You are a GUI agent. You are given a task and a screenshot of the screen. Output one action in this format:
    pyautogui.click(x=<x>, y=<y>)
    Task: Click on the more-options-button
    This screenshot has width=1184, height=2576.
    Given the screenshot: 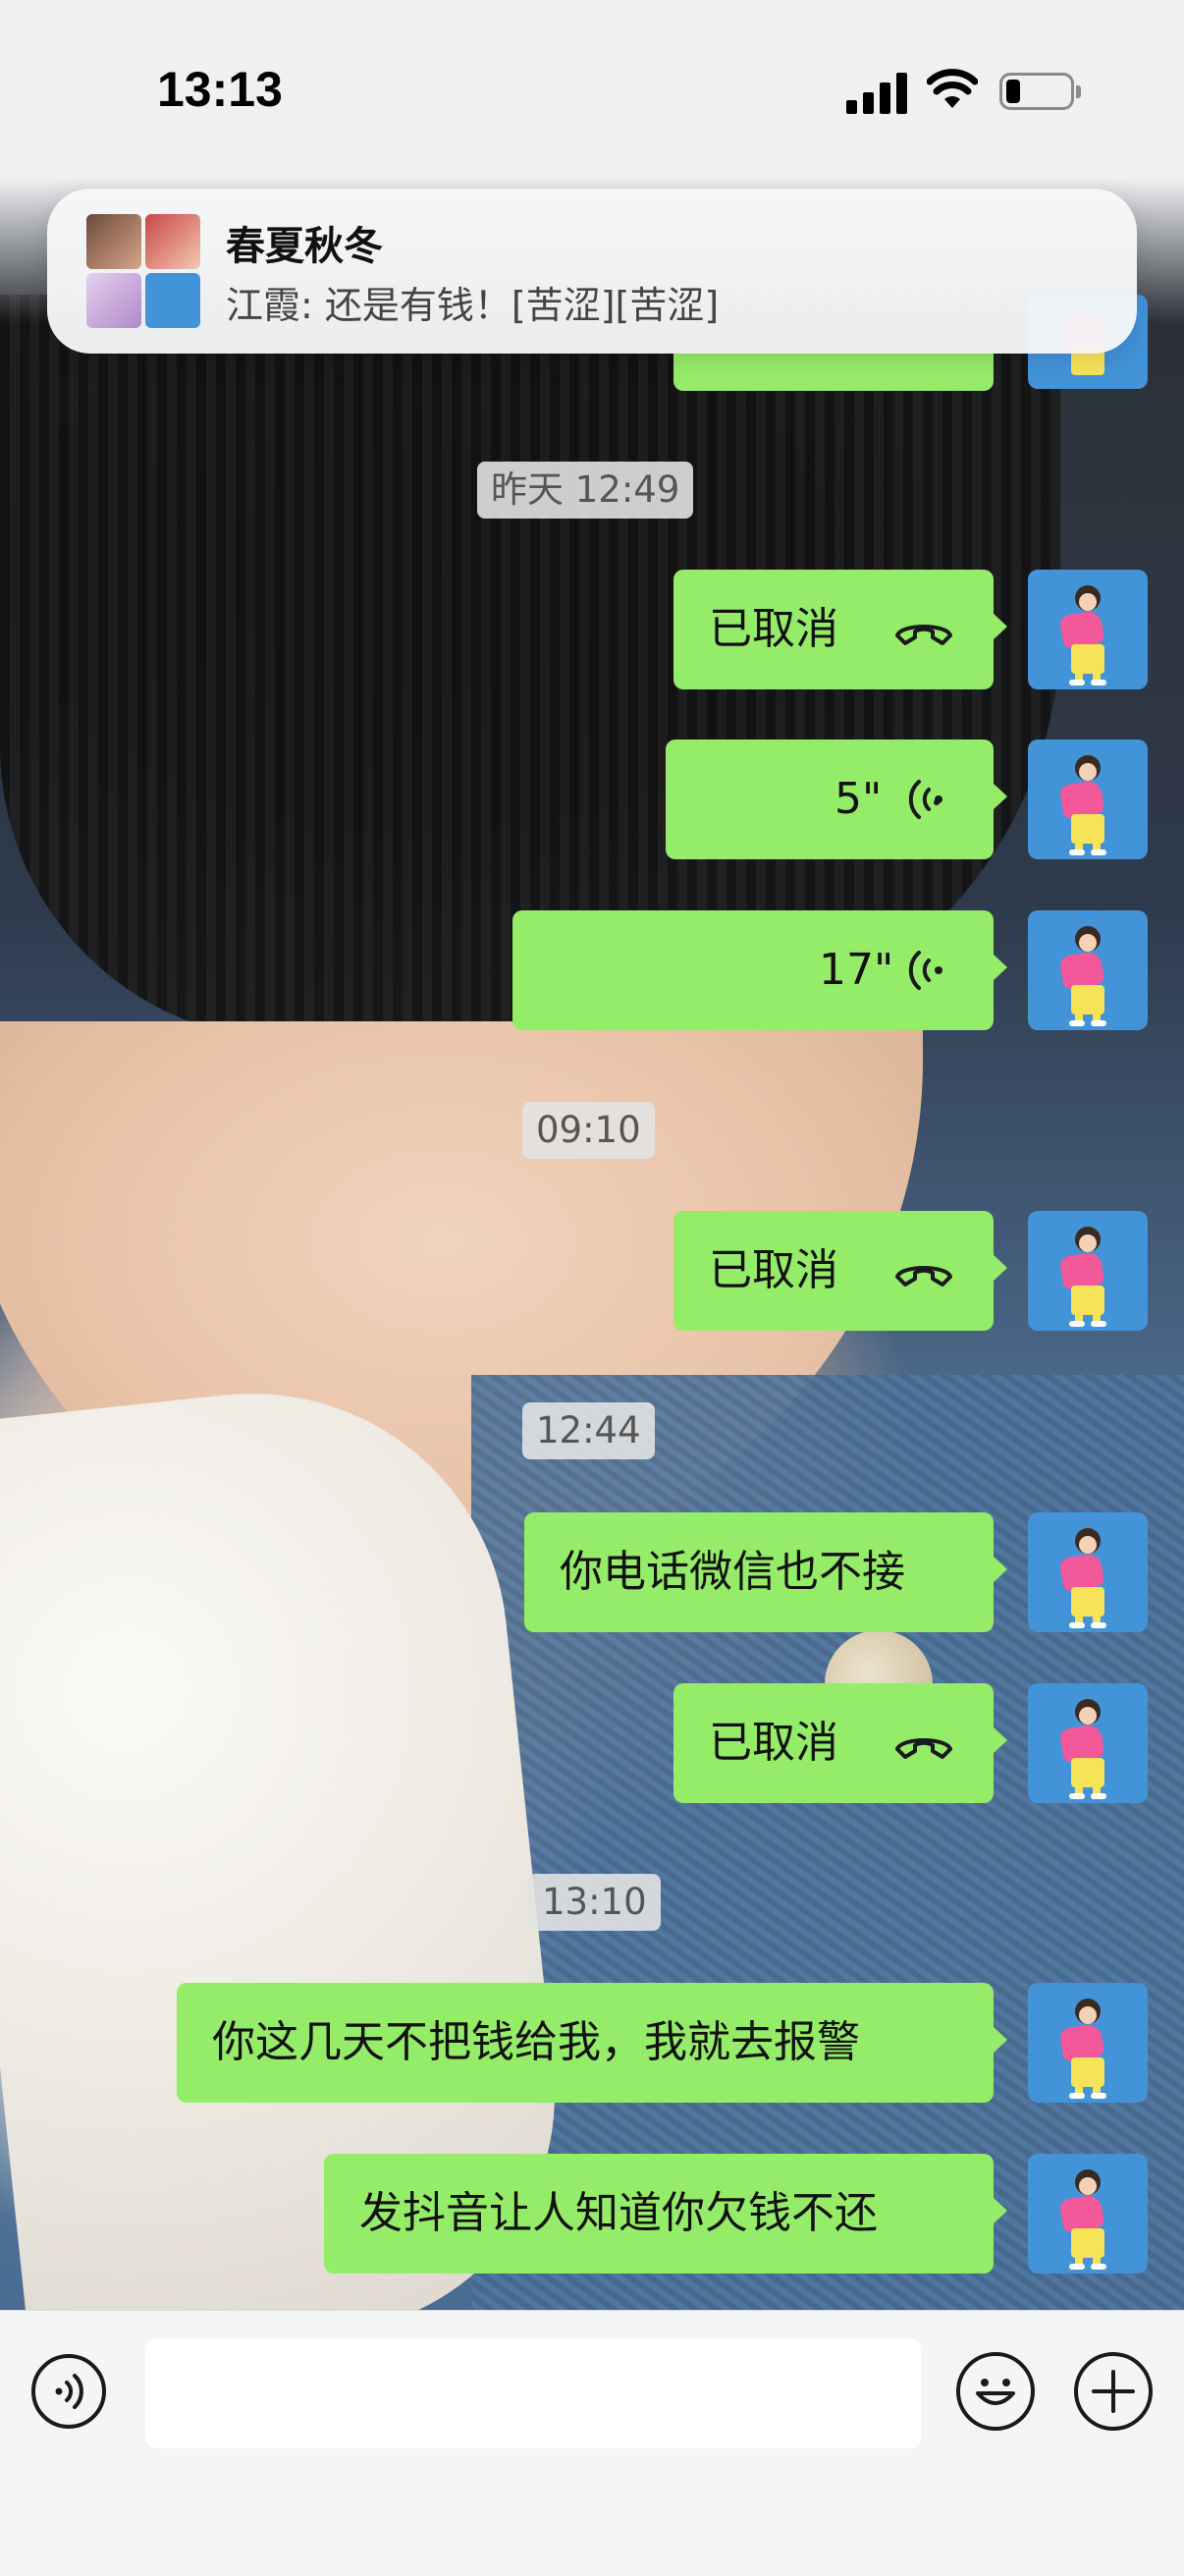 What is the action you would take?
    pyautogui.click(x=1113, y=2391)
    